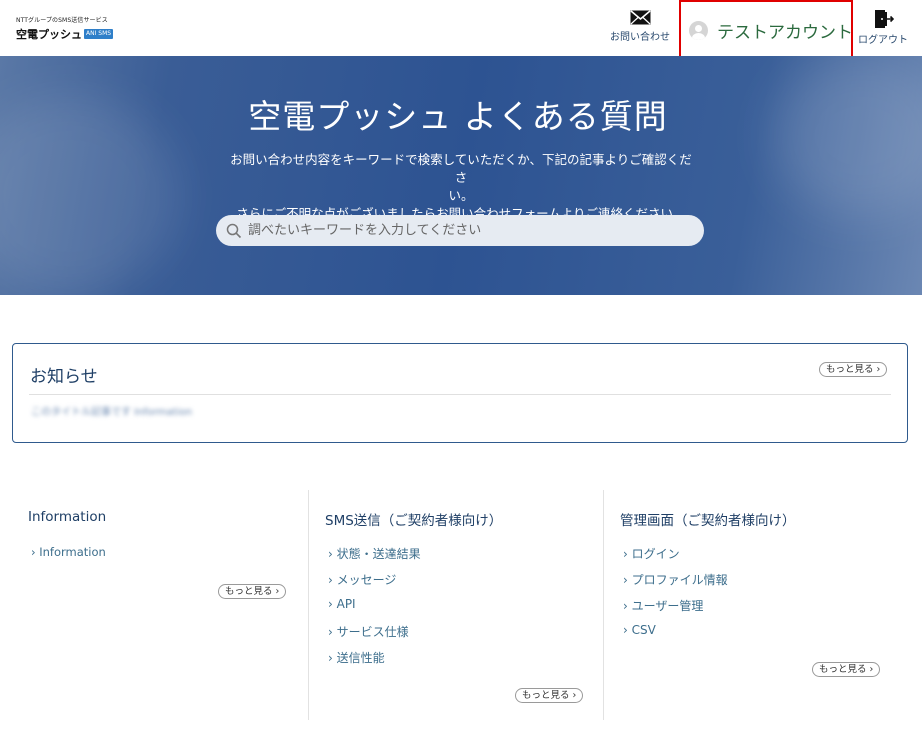  I want to click on contact-link: お問い合わせ, so click(640, 26).